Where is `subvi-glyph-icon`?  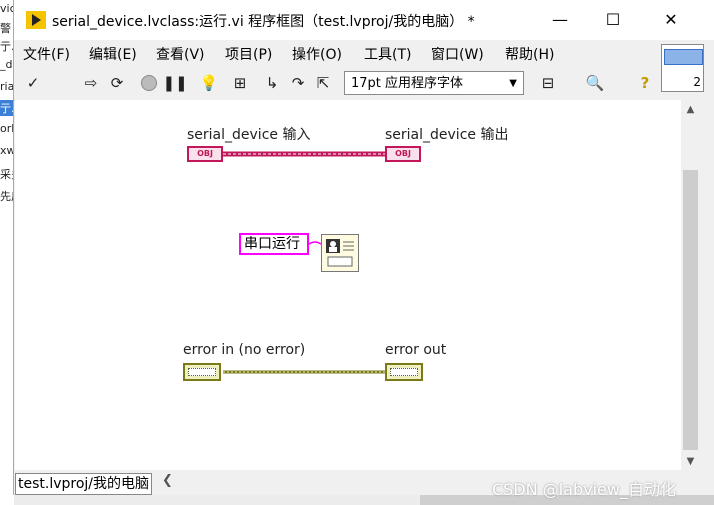 subvi-glyph-icon is located at coordinates (340, 253).